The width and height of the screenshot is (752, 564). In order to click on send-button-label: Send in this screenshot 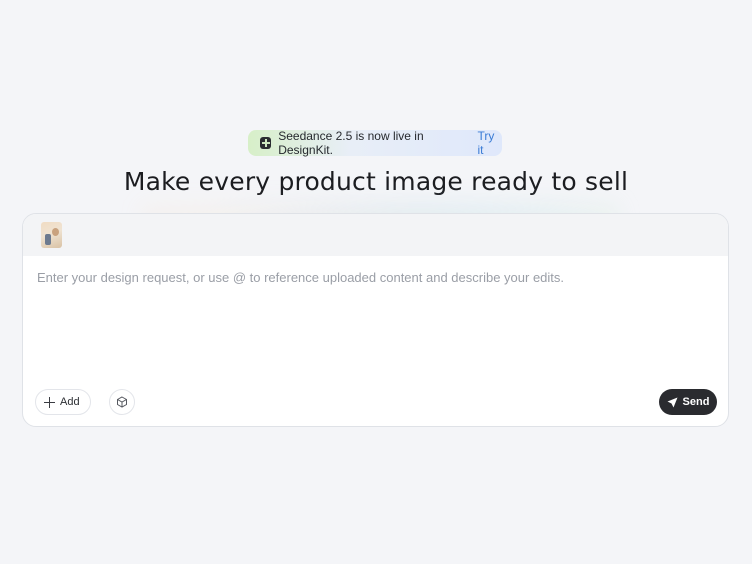, I will do `click(696, 402)`.